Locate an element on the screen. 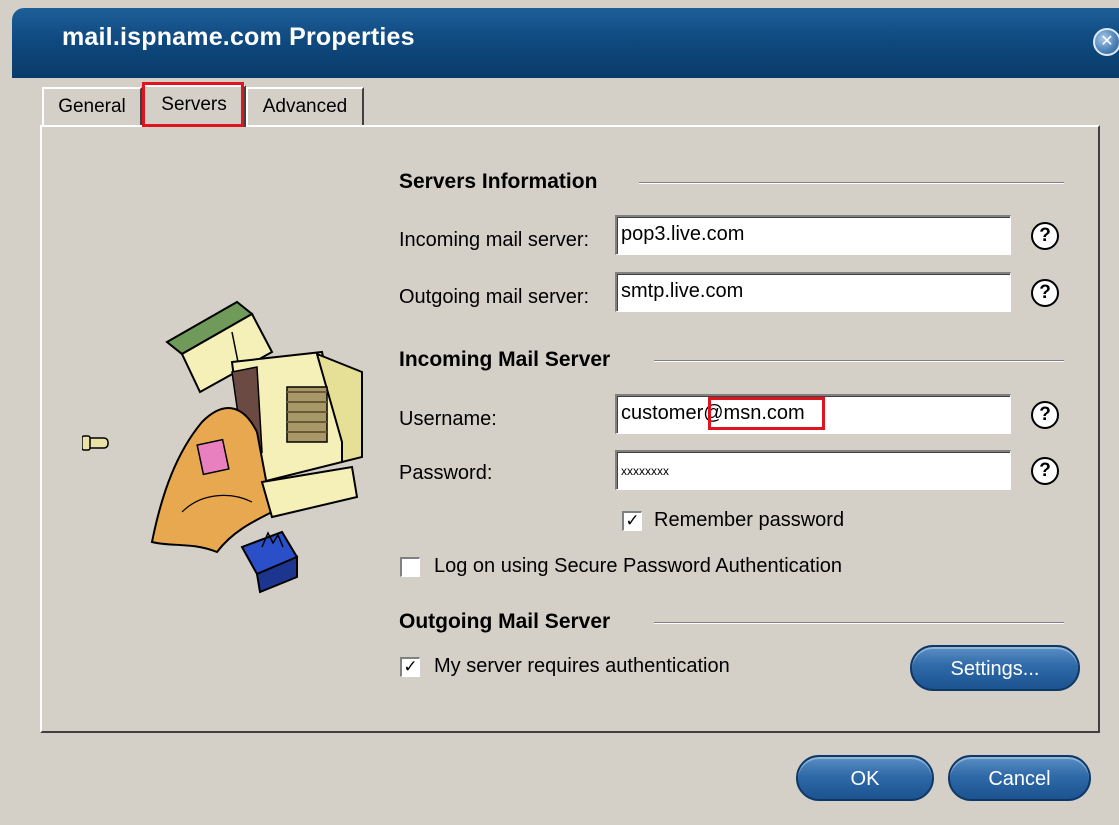 The height and width of the screenshot is (825, 1119). ok-button: OK is located at coordinates (865, 778).